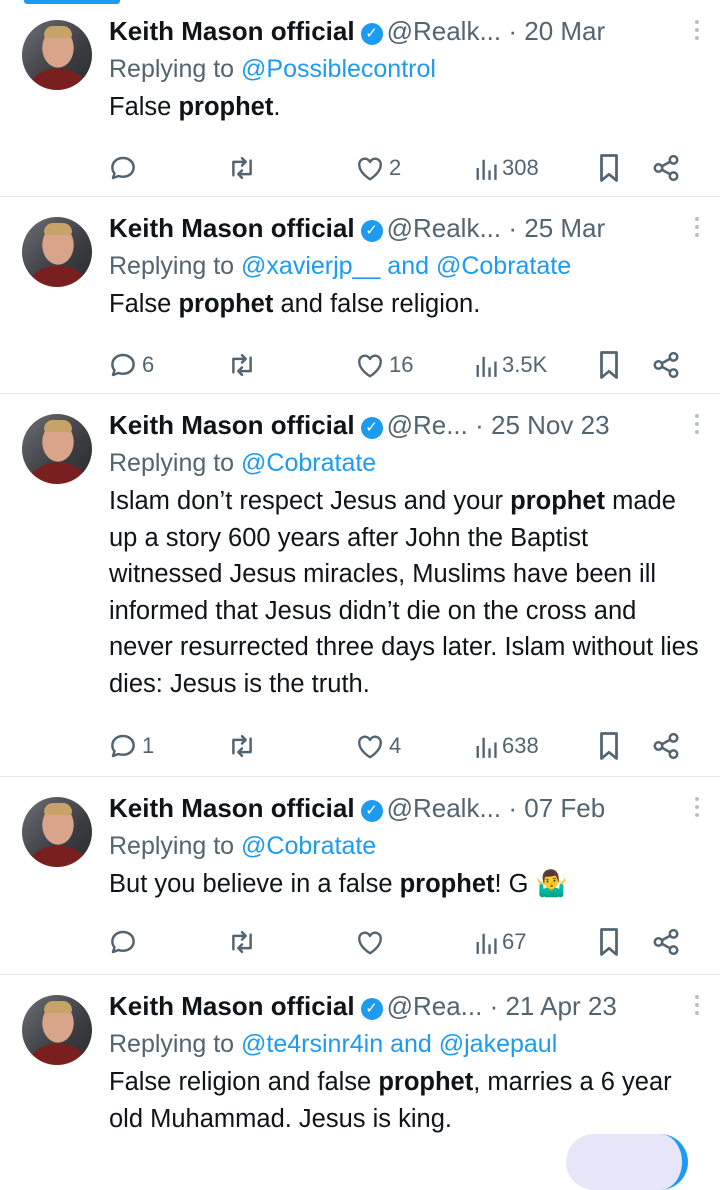 The image size is (720, 1190). I want to click on reply-button: 1, so click(131, 746).